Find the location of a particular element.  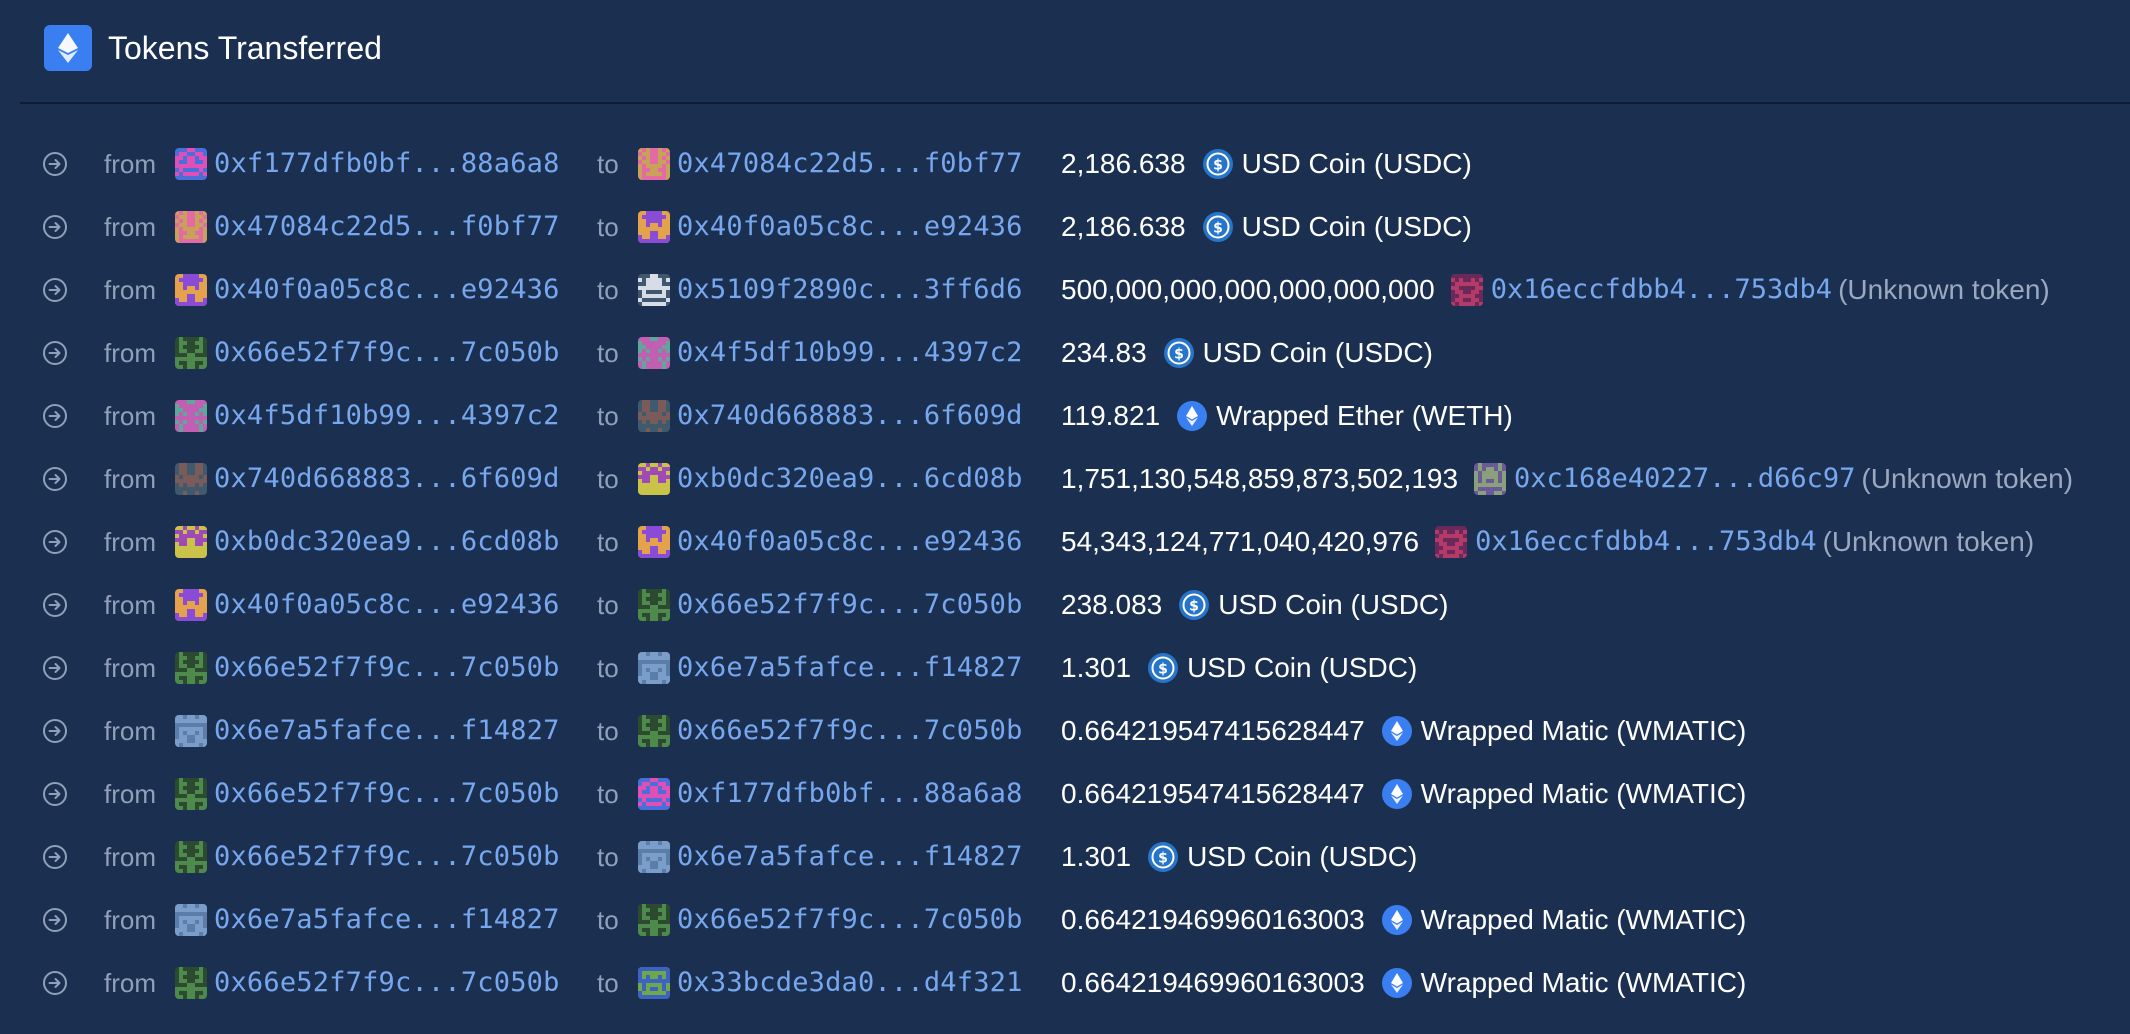

transfer-amount: 1,751,130,548,859,873,502,193 is located at coordinates (1260, 478).